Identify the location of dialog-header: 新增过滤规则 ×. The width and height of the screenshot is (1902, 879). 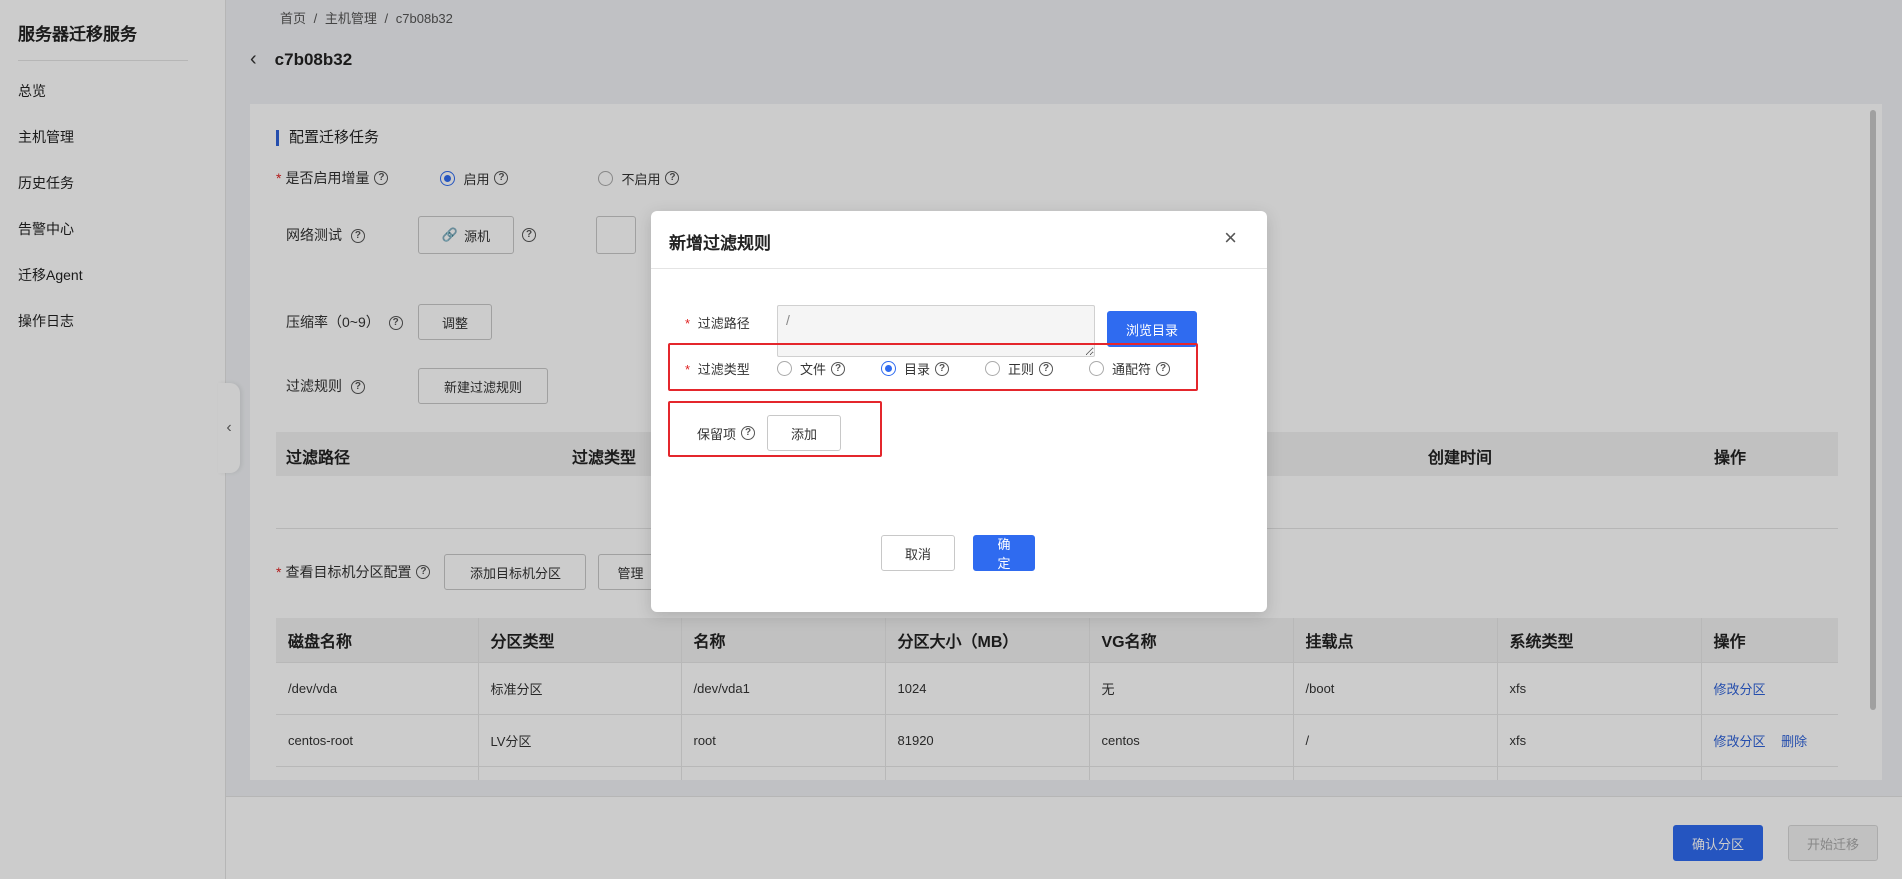
(959, 240).